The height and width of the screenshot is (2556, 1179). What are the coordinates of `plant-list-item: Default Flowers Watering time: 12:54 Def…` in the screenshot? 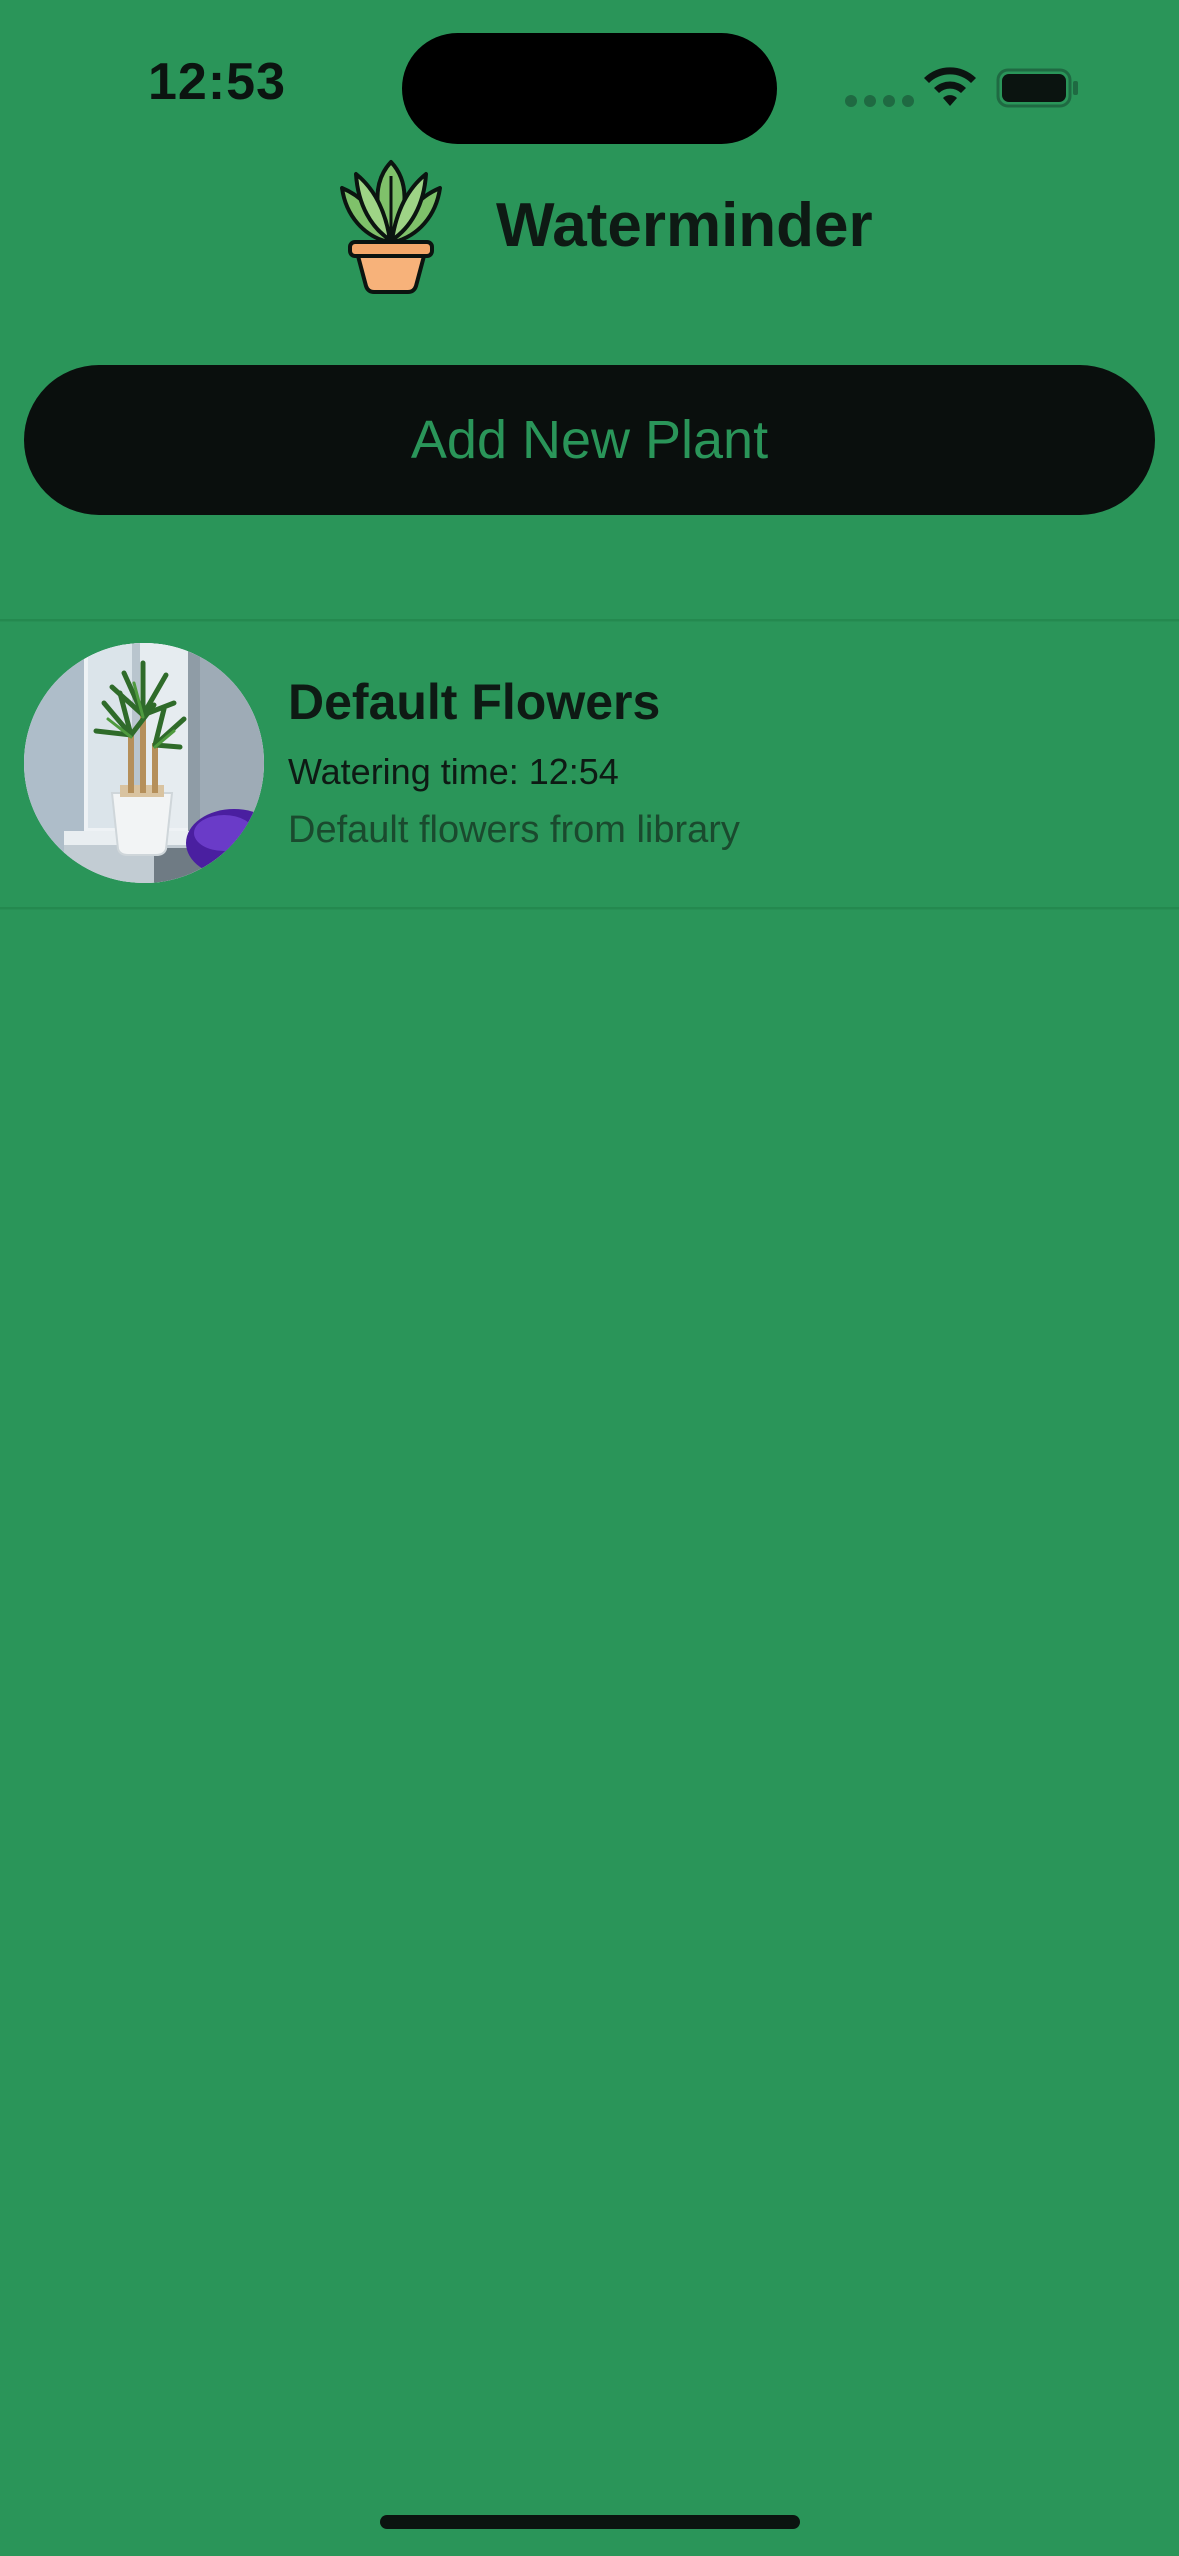 It's located at (589, 764).